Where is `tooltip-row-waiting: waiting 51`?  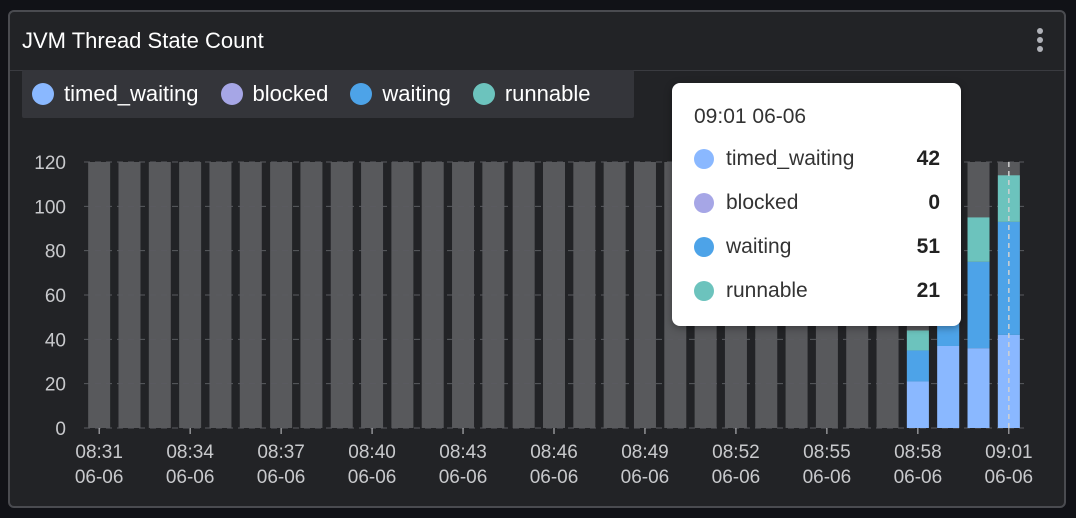 tooltip-row-waiting: waiting 51 is located at coordinates (817, 249).